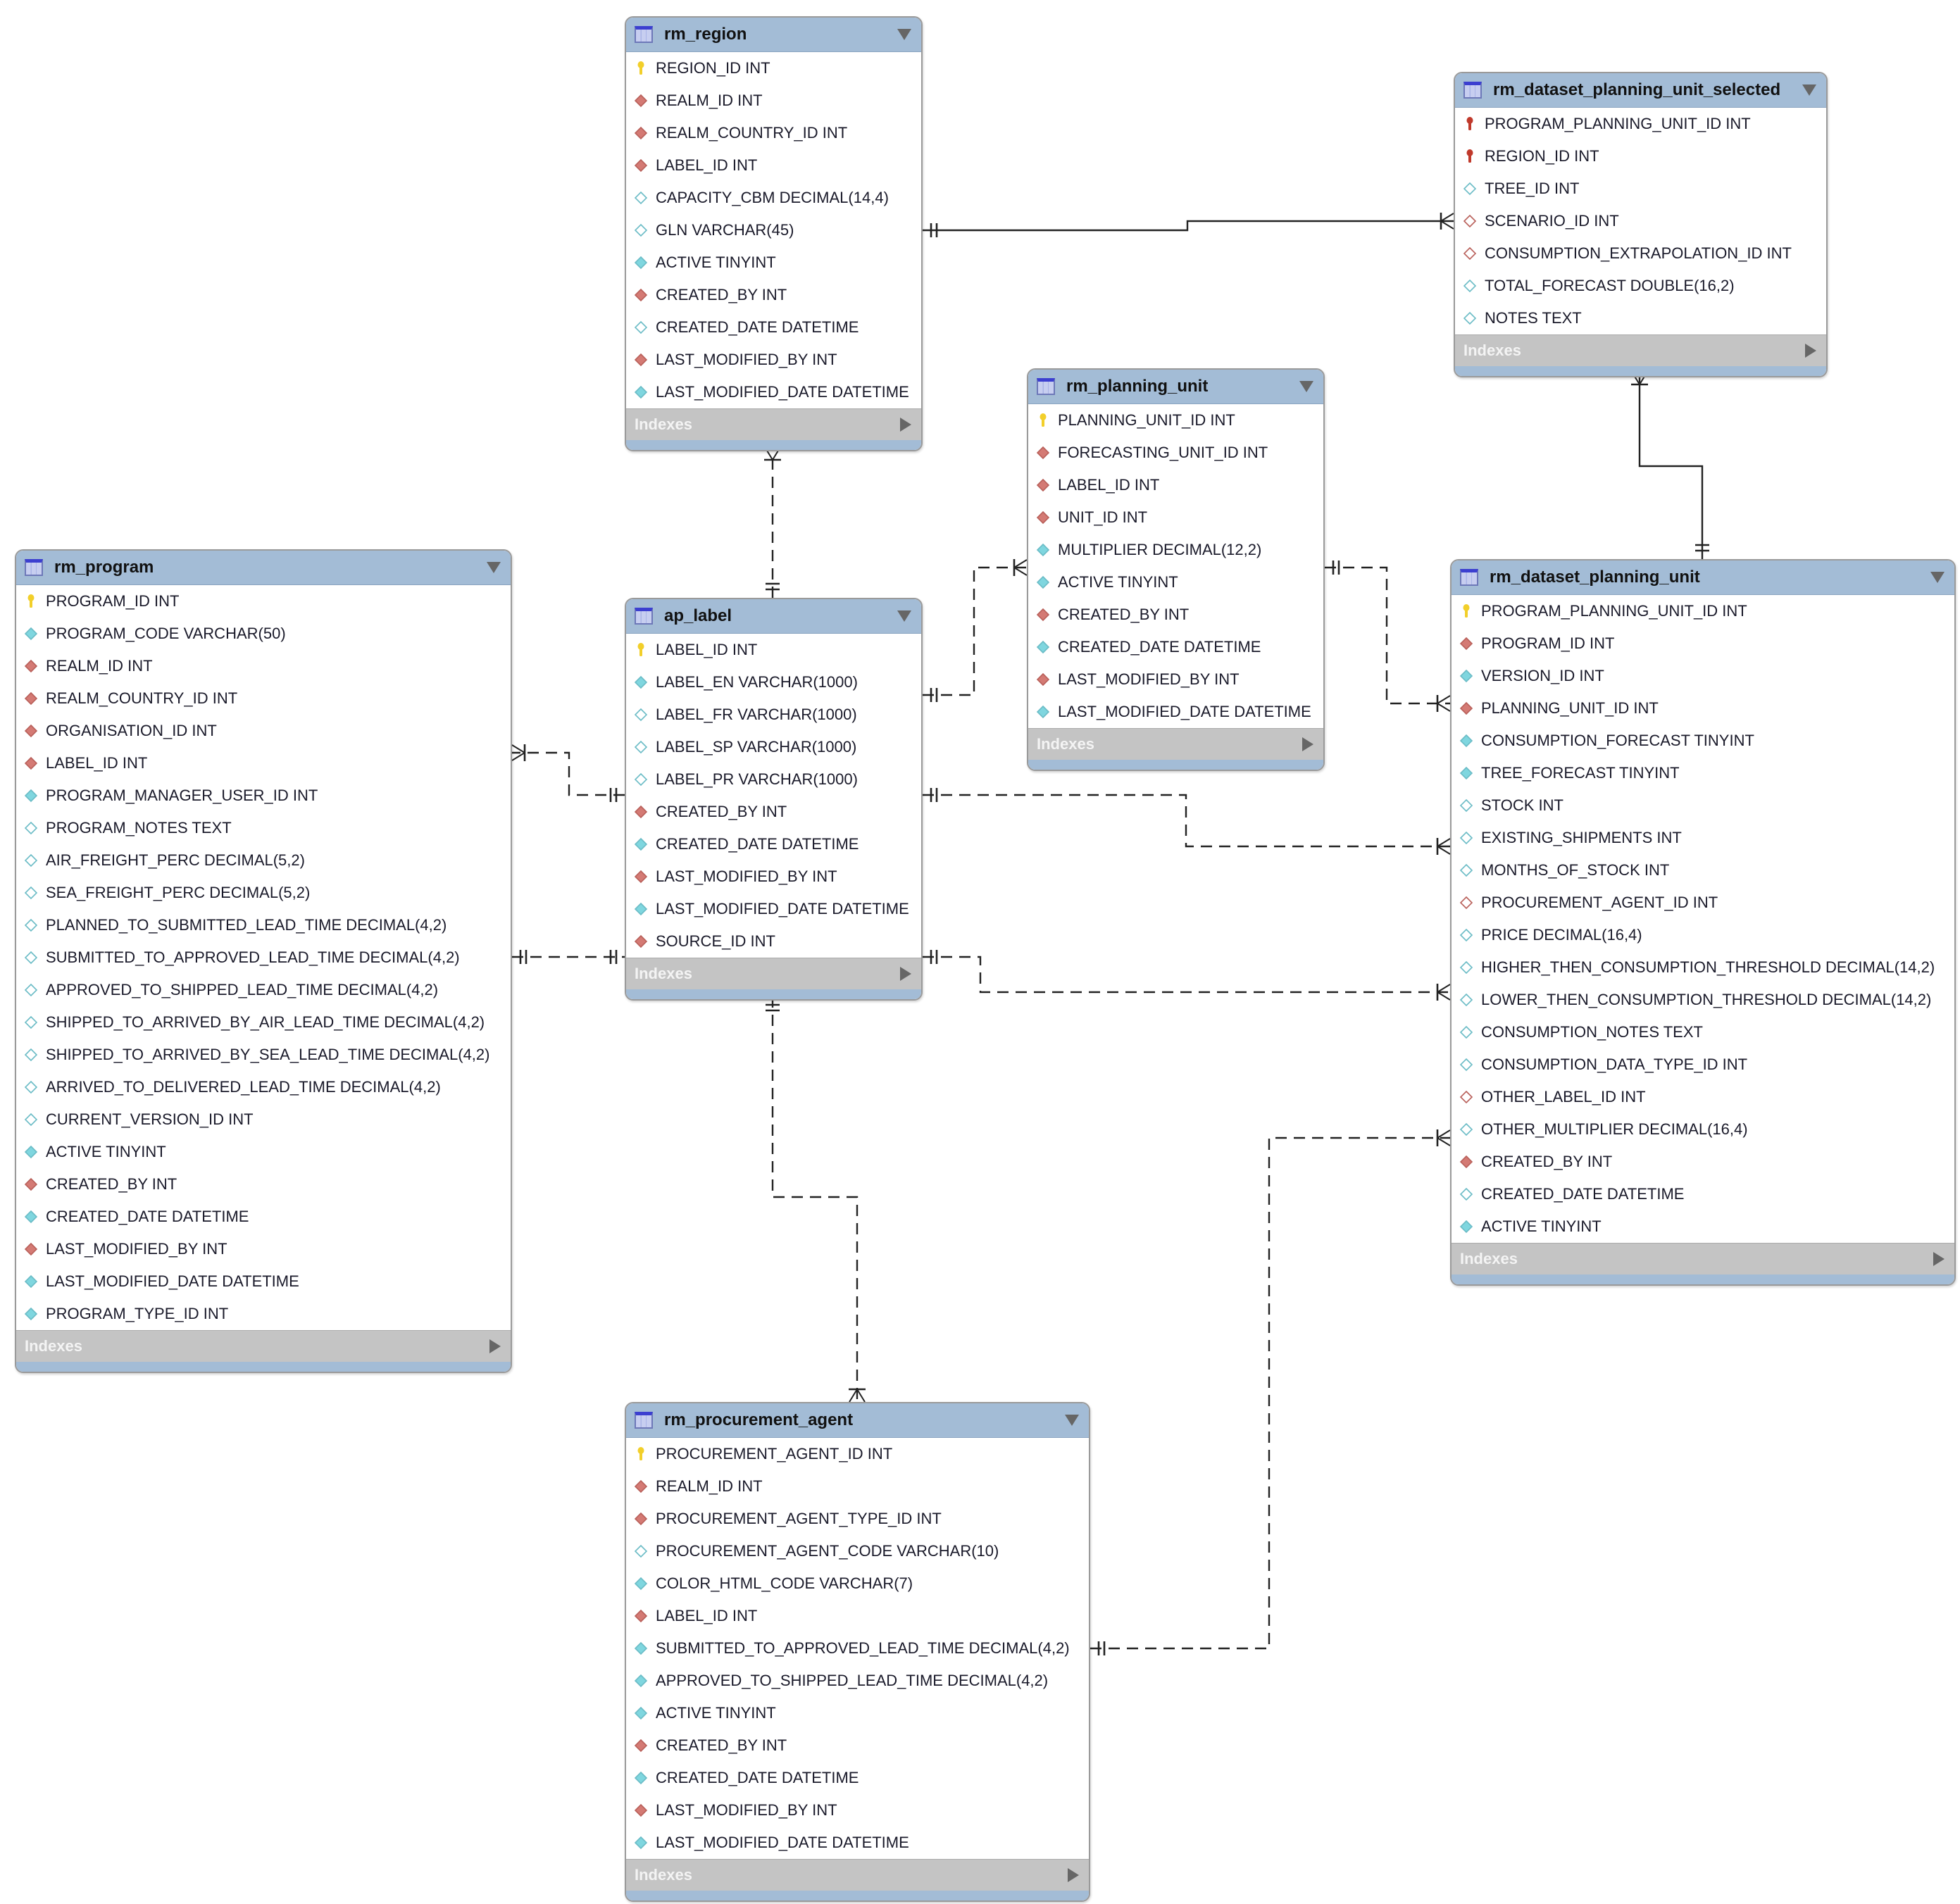  What do you see at coordinates (1703, 773) in the screenshot?
I see `column-row: TREE_FORECAST TINYINT` at bounding box center [1703, 773].